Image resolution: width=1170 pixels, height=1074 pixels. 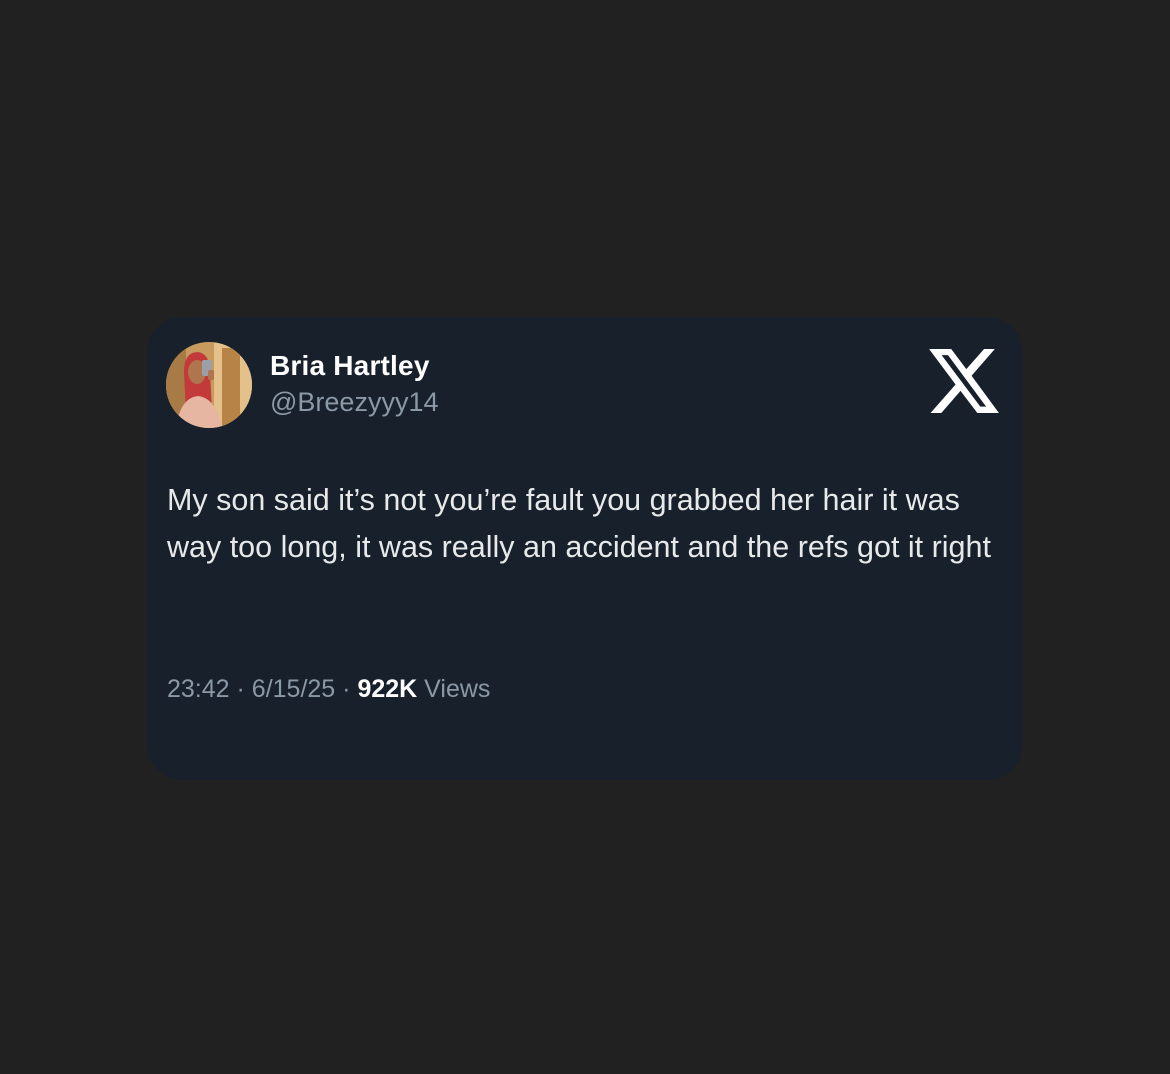 I want to click on post-time: 23:42, so click(x=198, y=689).